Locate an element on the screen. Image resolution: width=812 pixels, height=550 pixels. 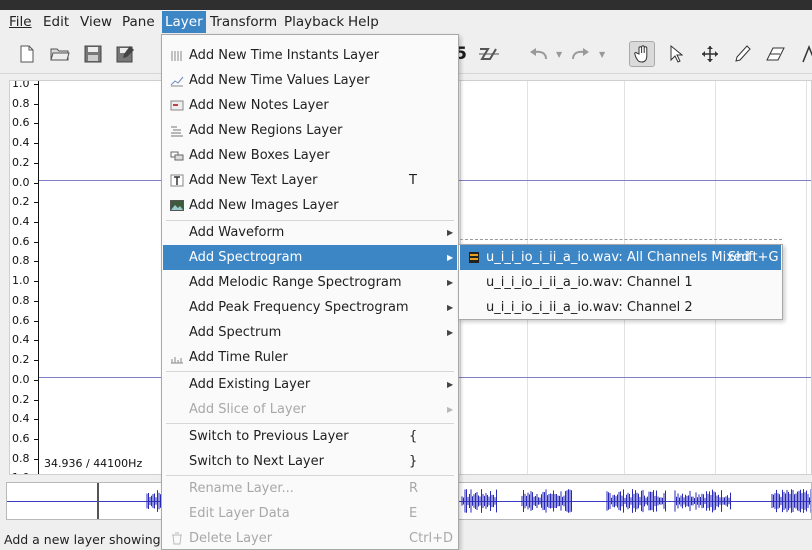
menu-item-add-existing-layer: Add Existing Layer ▶ is located at coordinates (310, 384).